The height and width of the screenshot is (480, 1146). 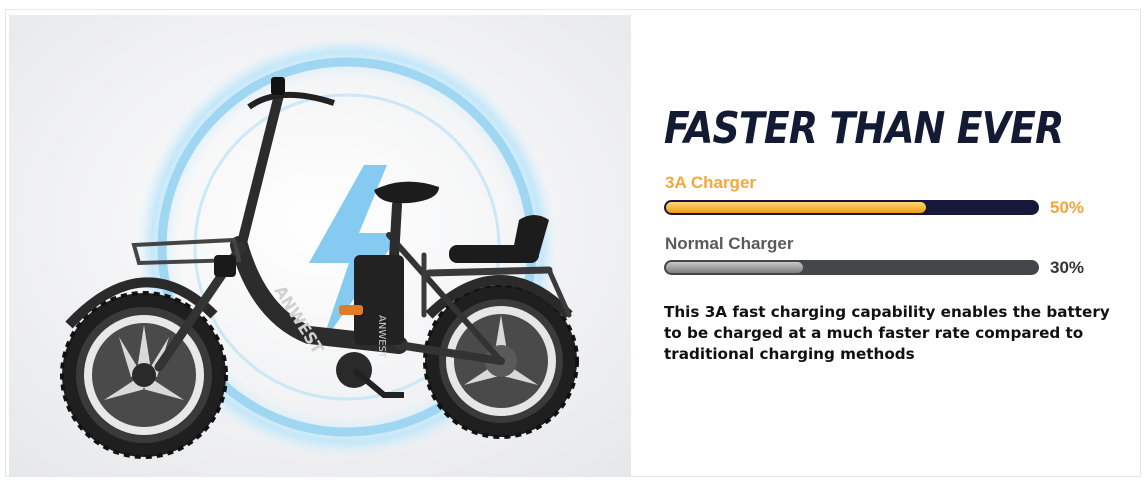 What do you see at coordinates (225, 266) in the screenshot?
I see `headlight` at bounding box center [225, 266].